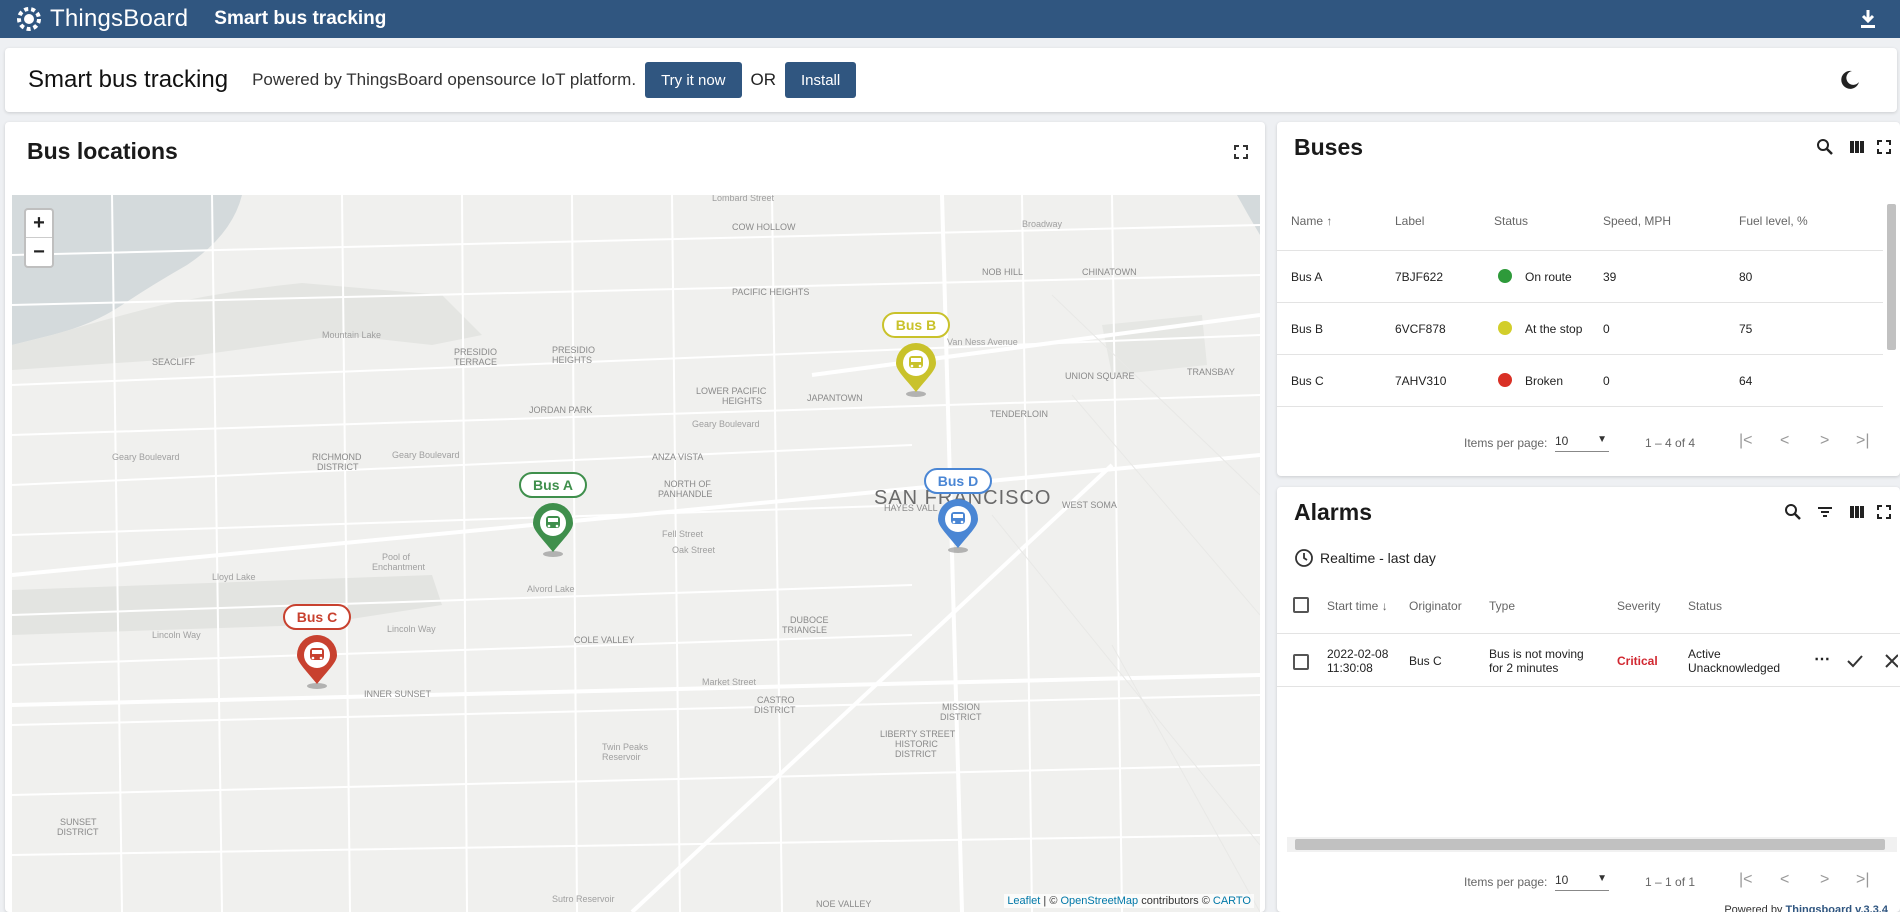 The height and width of the screenshot is (912, 1900). I want to click on column-header-speed: Speed, MPH, so click(1637, 221).